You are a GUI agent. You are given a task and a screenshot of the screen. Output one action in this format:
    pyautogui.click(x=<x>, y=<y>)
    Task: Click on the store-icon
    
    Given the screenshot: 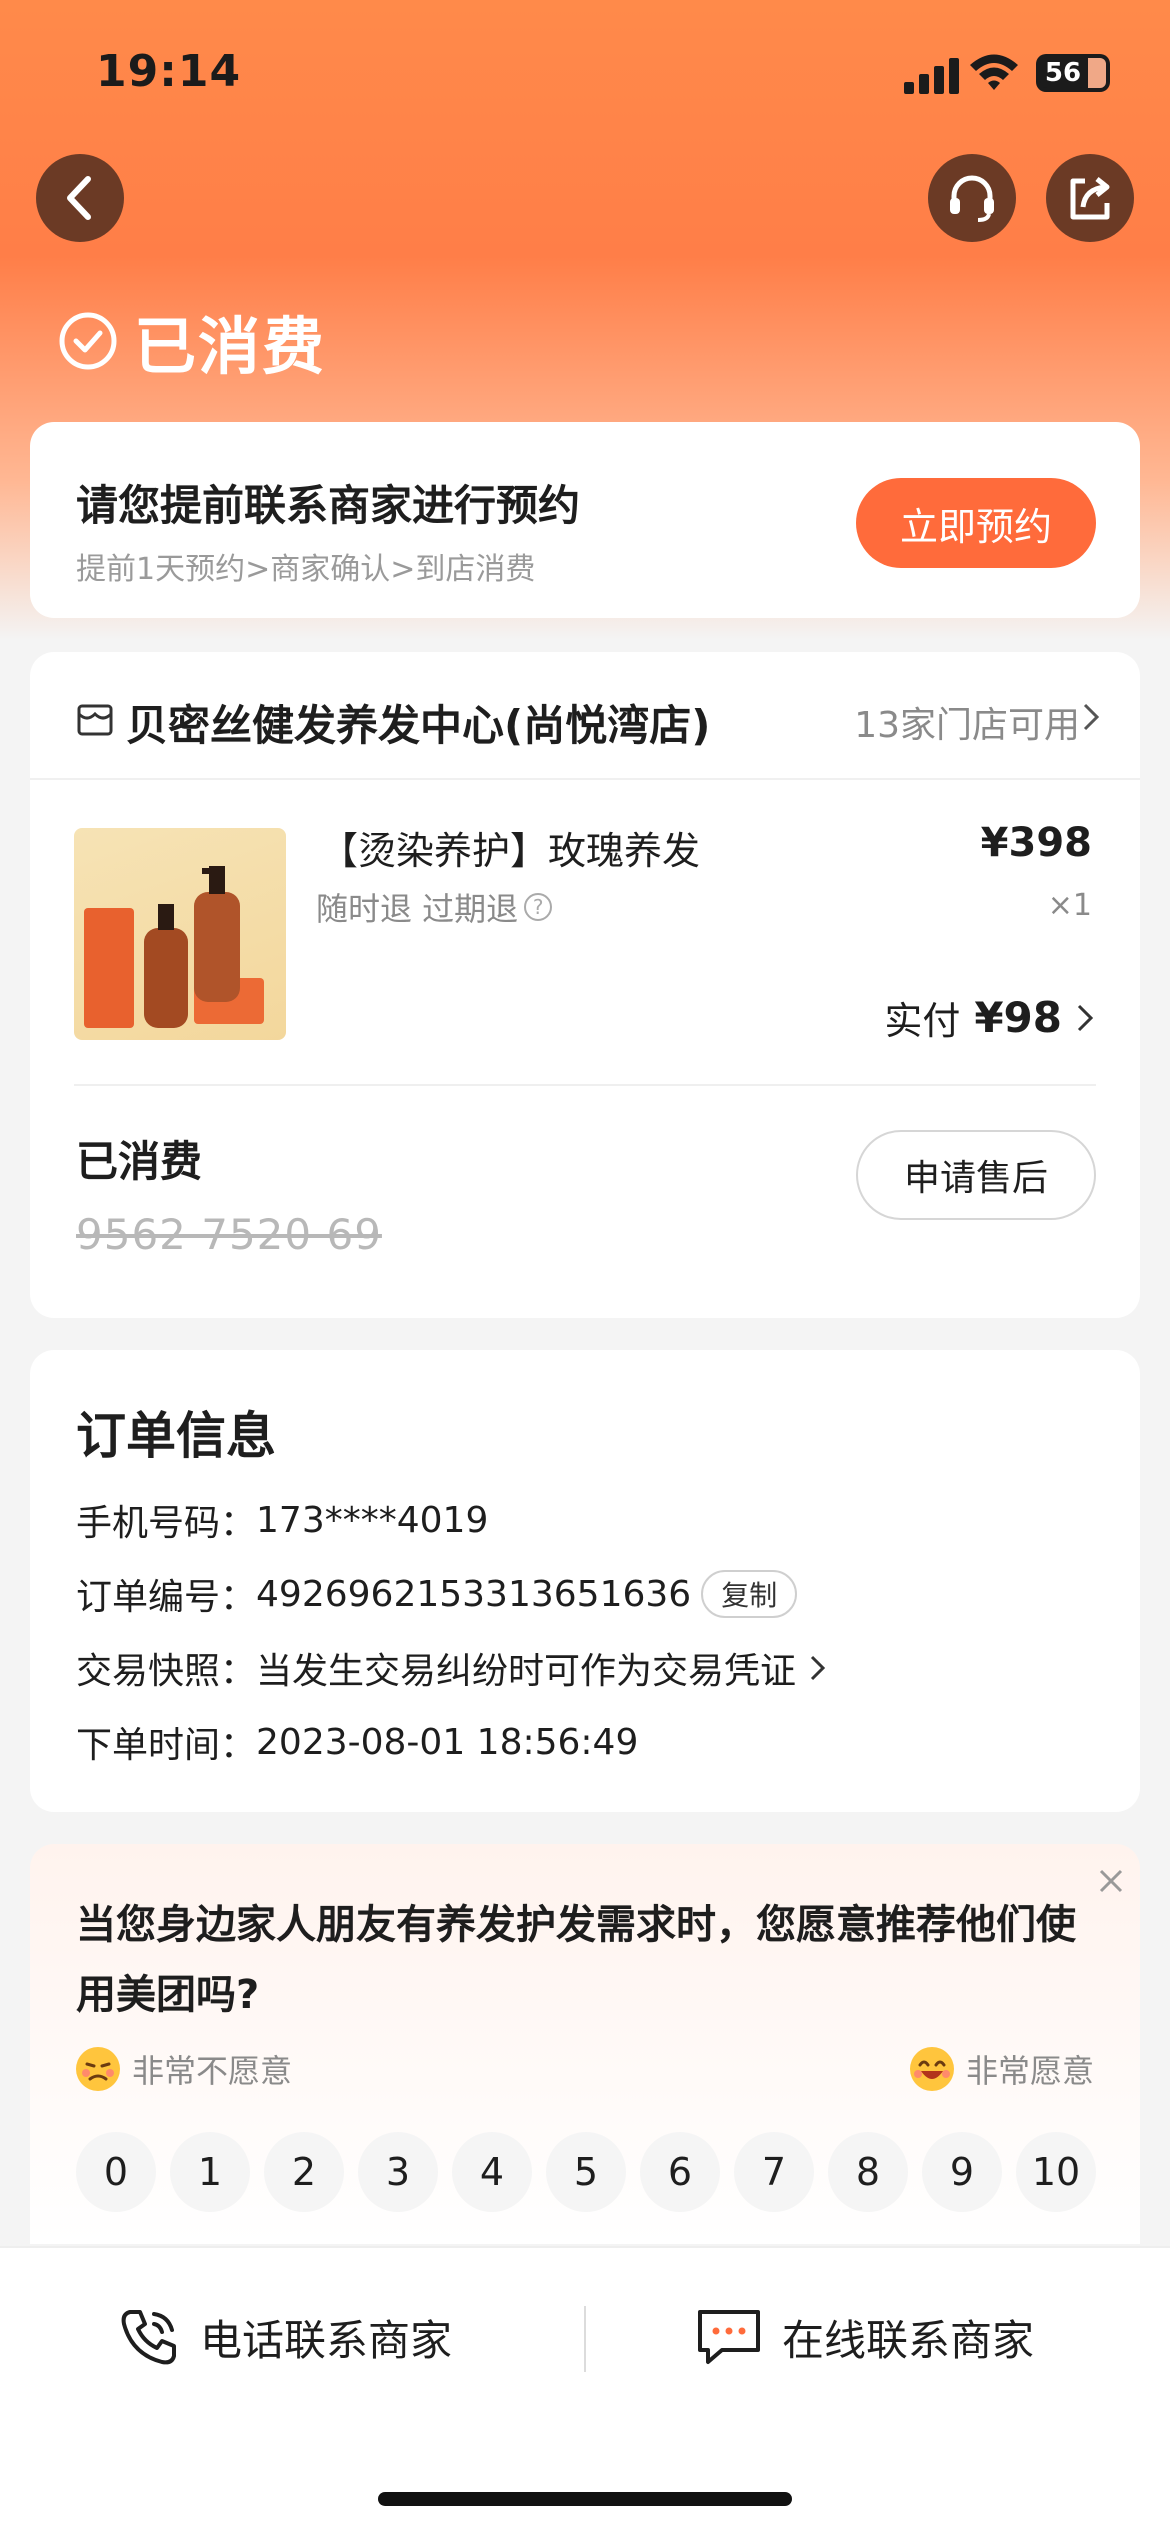 What is the action you would take?
    pyautogui.click(x=95, y=720)
    